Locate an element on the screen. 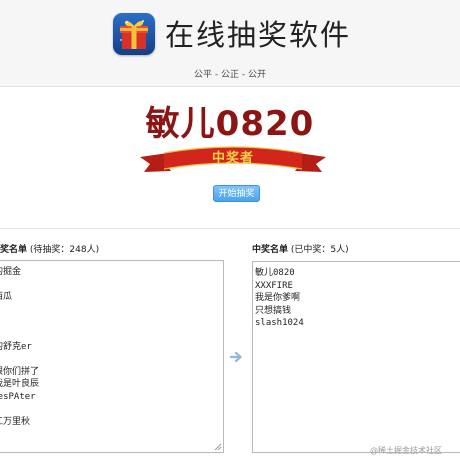 The height and width of the screenshot is (460, 460). divider is located at coordinates (230, 228).